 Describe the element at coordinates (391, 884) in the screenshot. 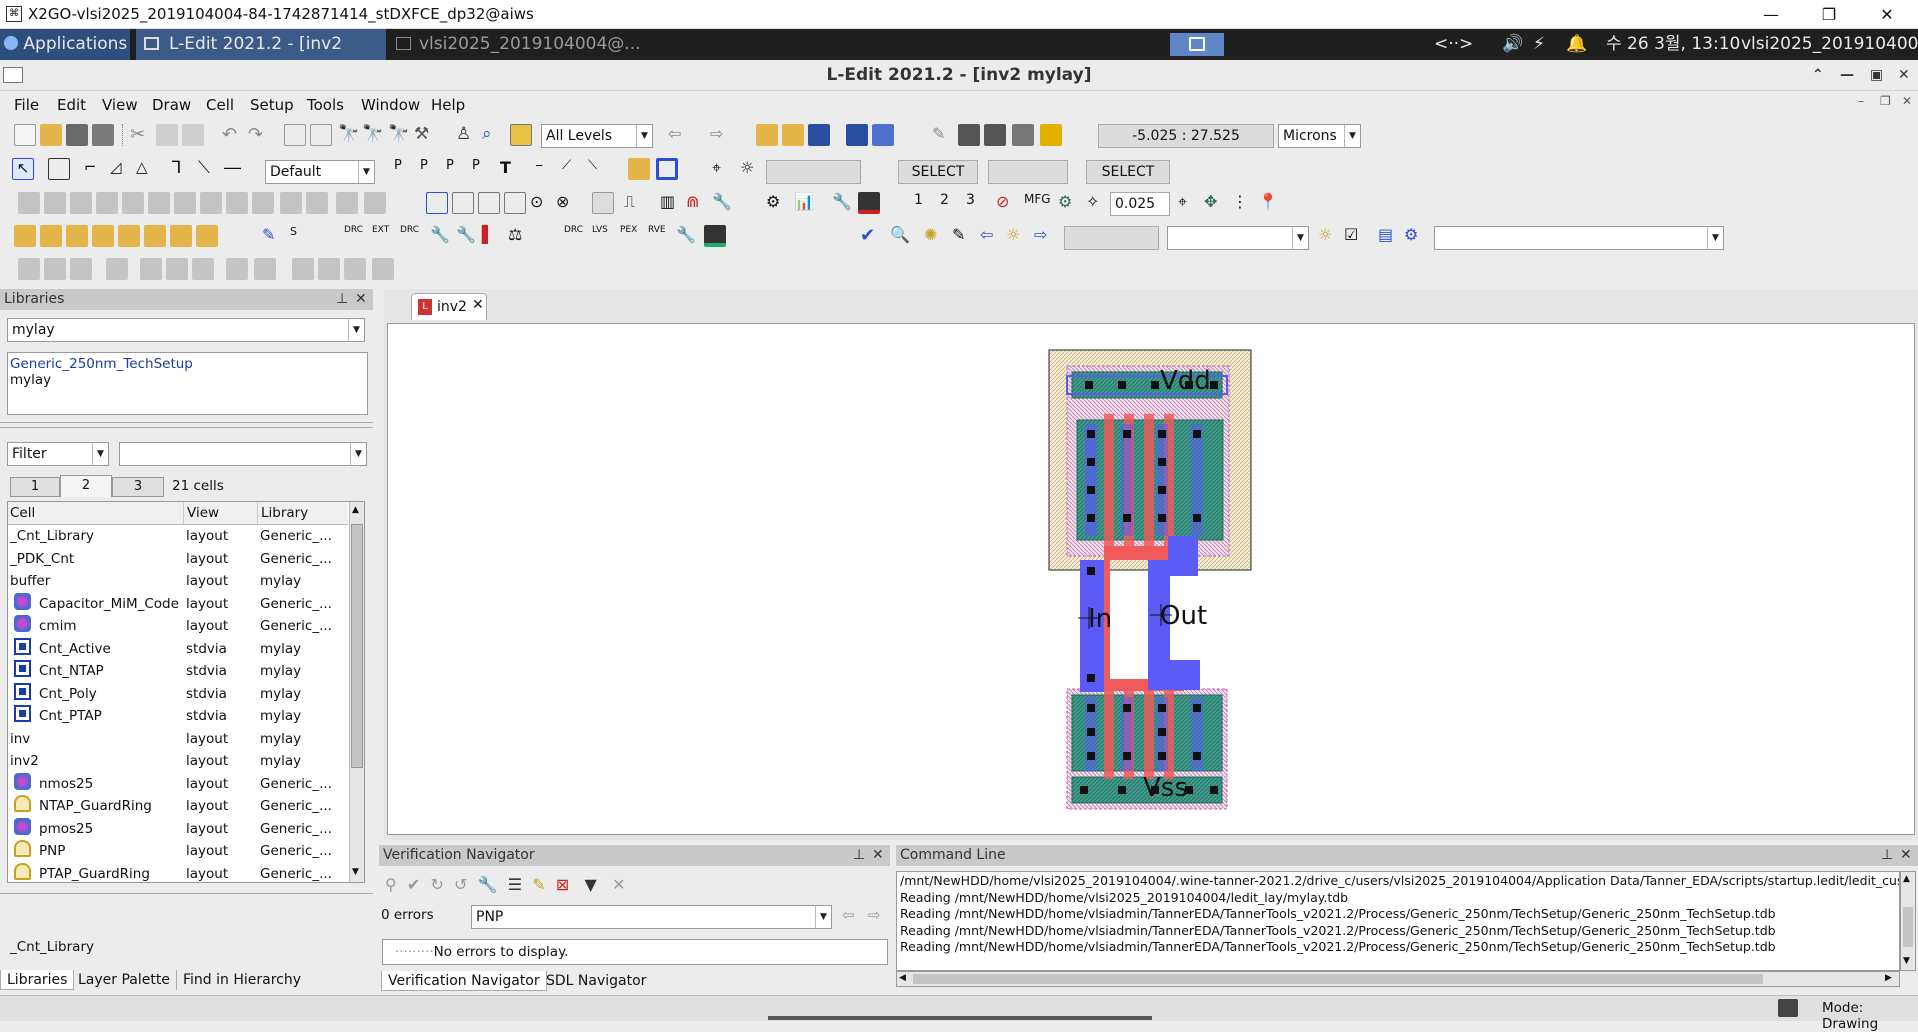

I see `filter-icon: ⚲` at that location.